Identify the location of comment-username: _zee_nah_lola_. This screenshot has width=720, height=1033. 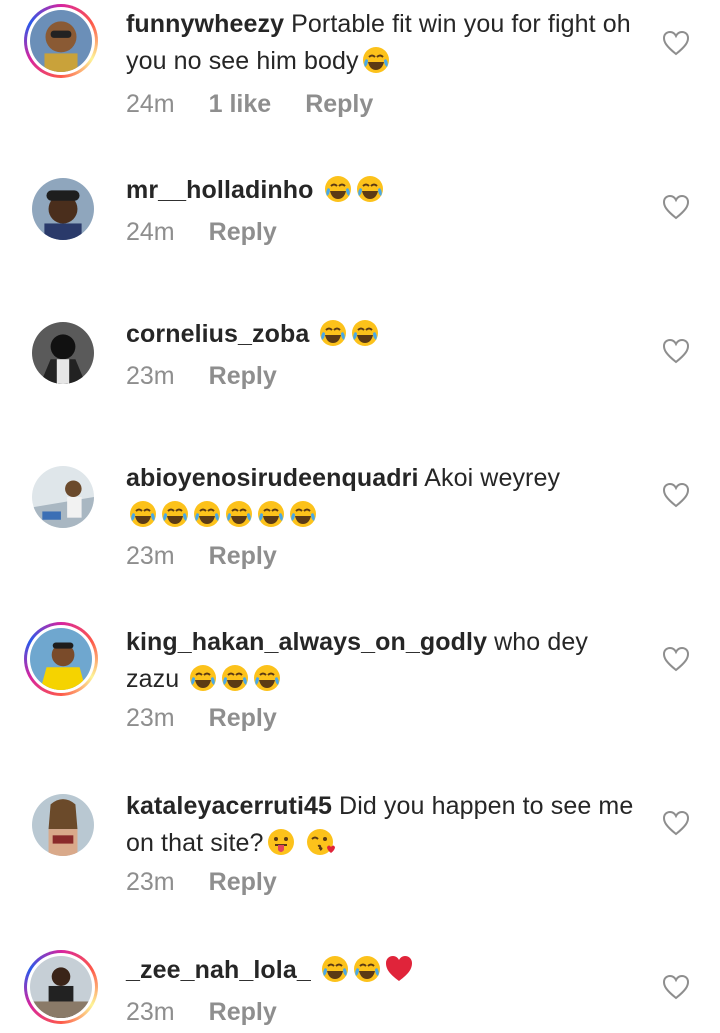
(218, 970).